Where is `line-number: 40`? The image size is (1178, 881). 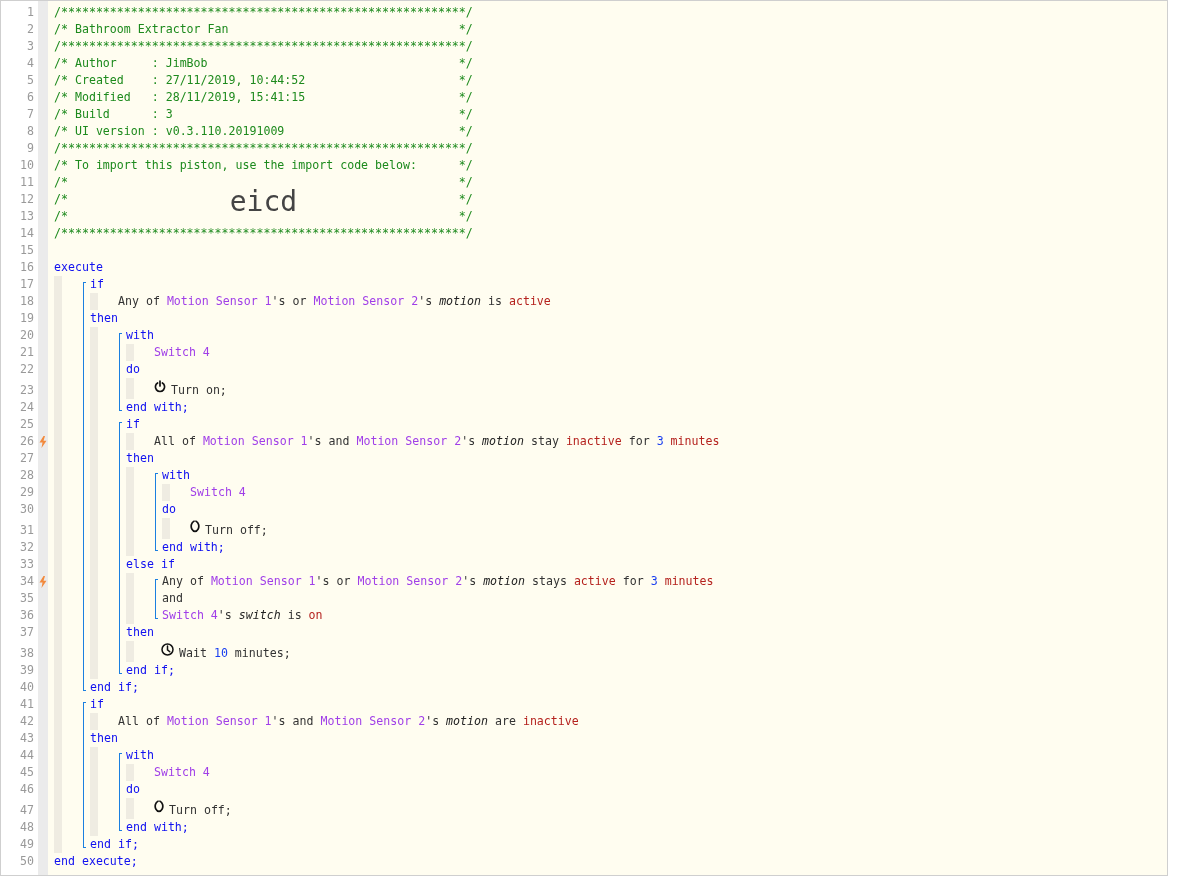 line-number: 40 is located at coordinates (27, 687).